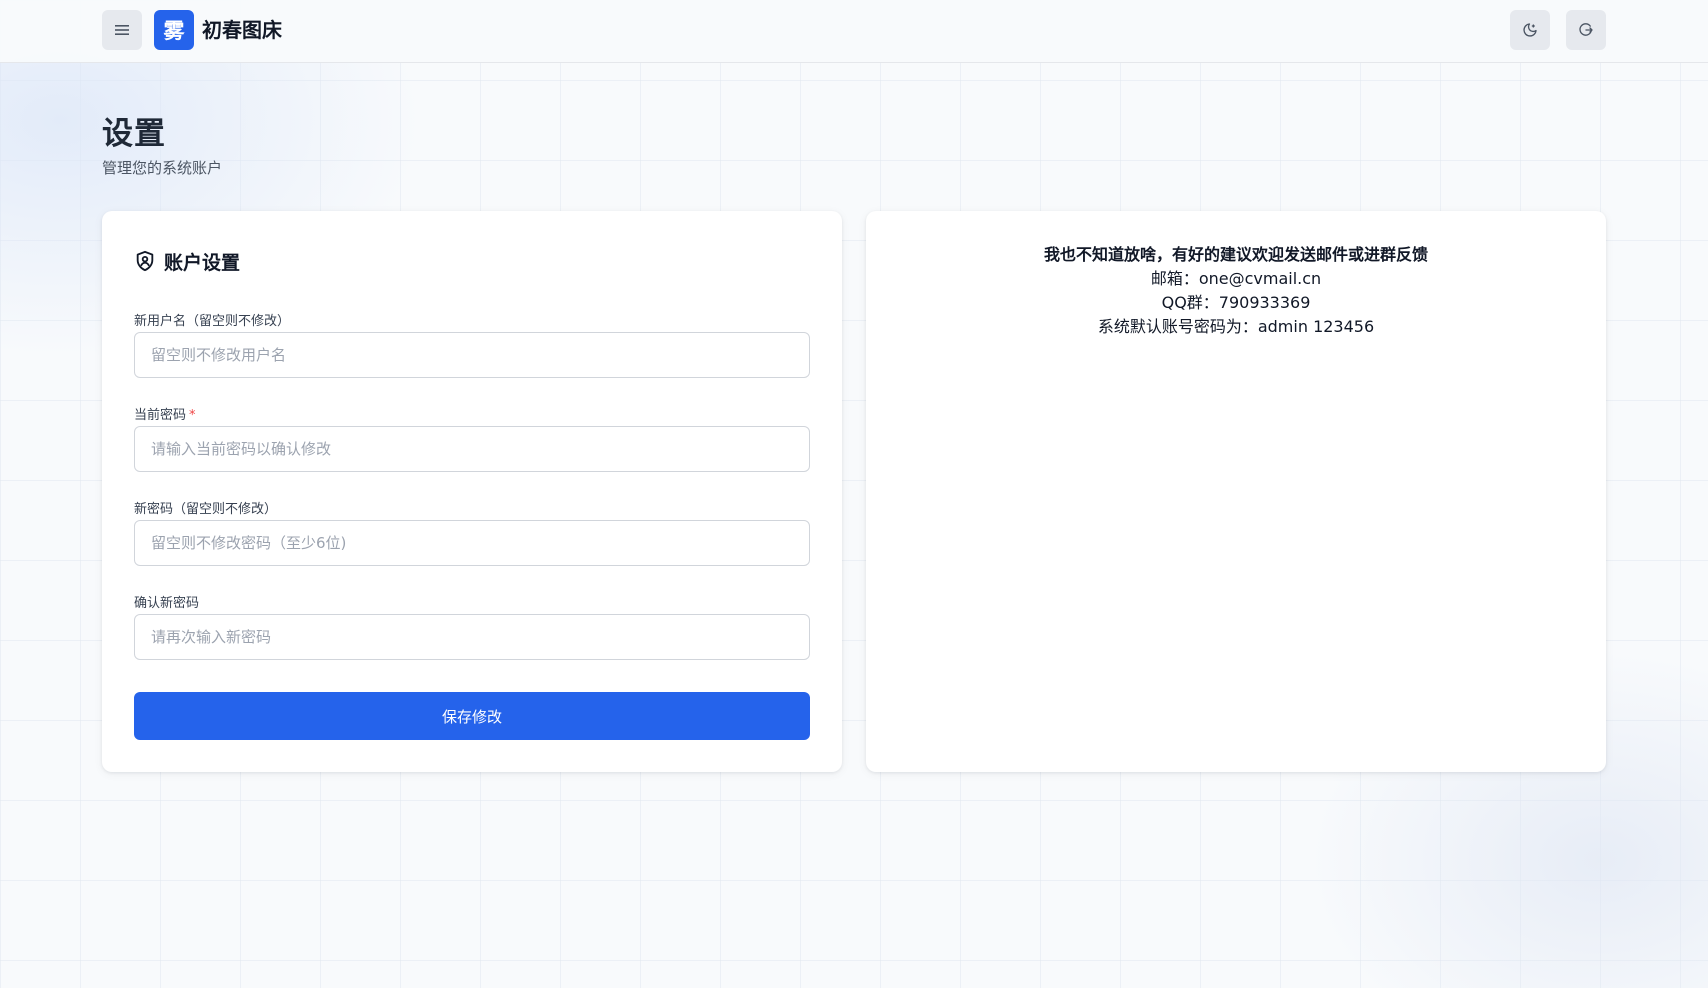  I want to click on confirm-password-label: 确认新密码, so click(167, 603).